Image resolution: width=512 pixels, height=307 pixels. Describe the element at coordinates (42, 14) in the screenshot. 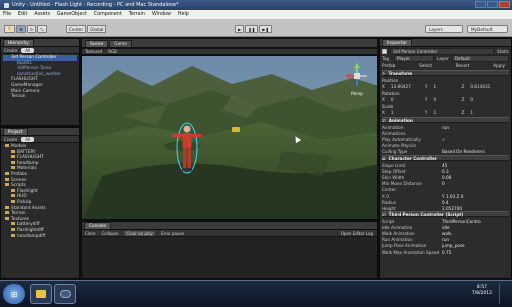

I see `menu-assets: Assets` at that location.